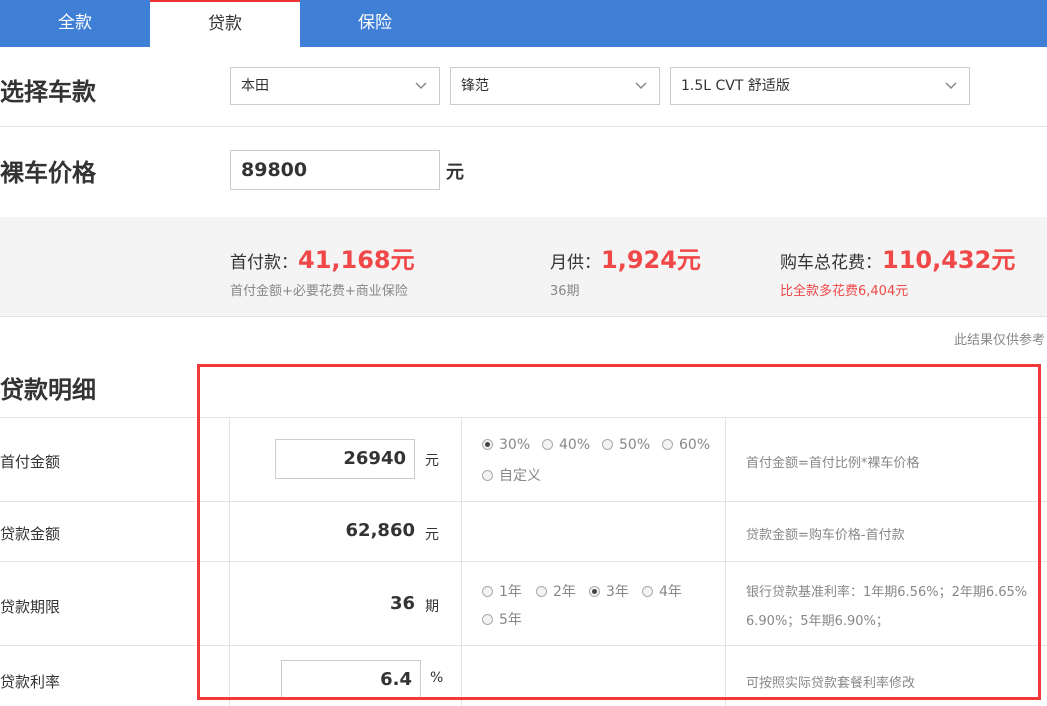  Describe the element at coordinates (30, 534) in the screenshot. I see `loan-amount-row-label: 贷款金额` at that location.